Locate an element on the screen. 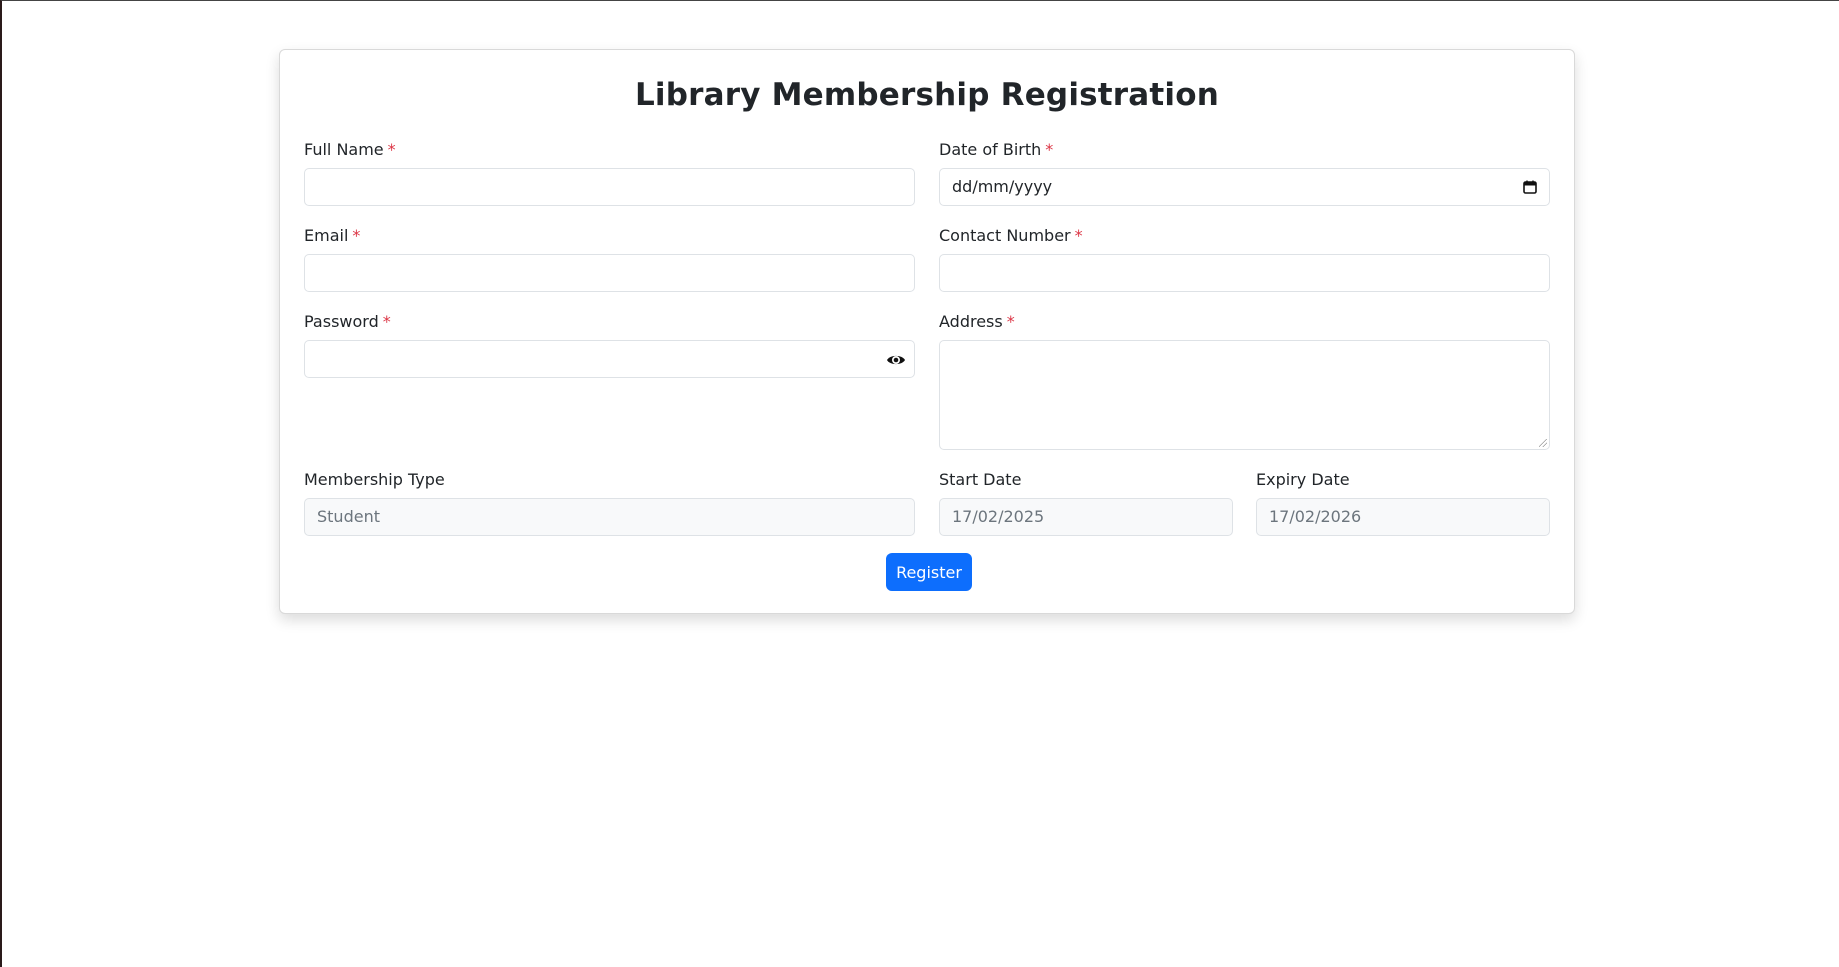 The width and height of the screenshot is (1839, 967). date-of-birth-input: dd/mm/yyyy is located at coordinates (1244, 187).